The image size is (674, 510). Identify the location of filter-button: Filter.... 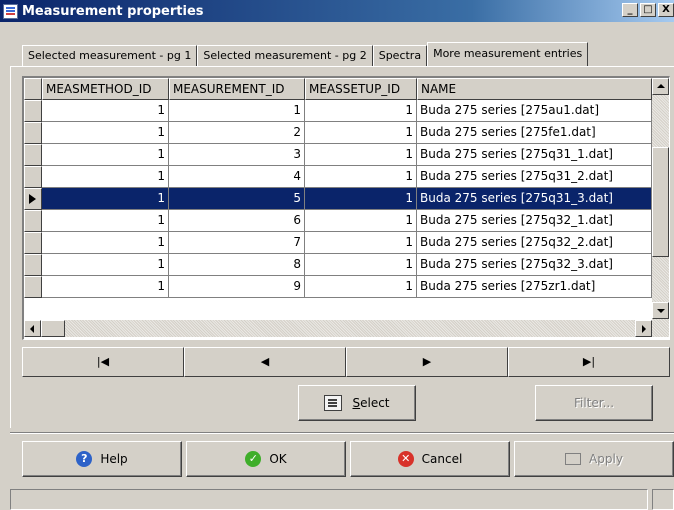
(594, 403).